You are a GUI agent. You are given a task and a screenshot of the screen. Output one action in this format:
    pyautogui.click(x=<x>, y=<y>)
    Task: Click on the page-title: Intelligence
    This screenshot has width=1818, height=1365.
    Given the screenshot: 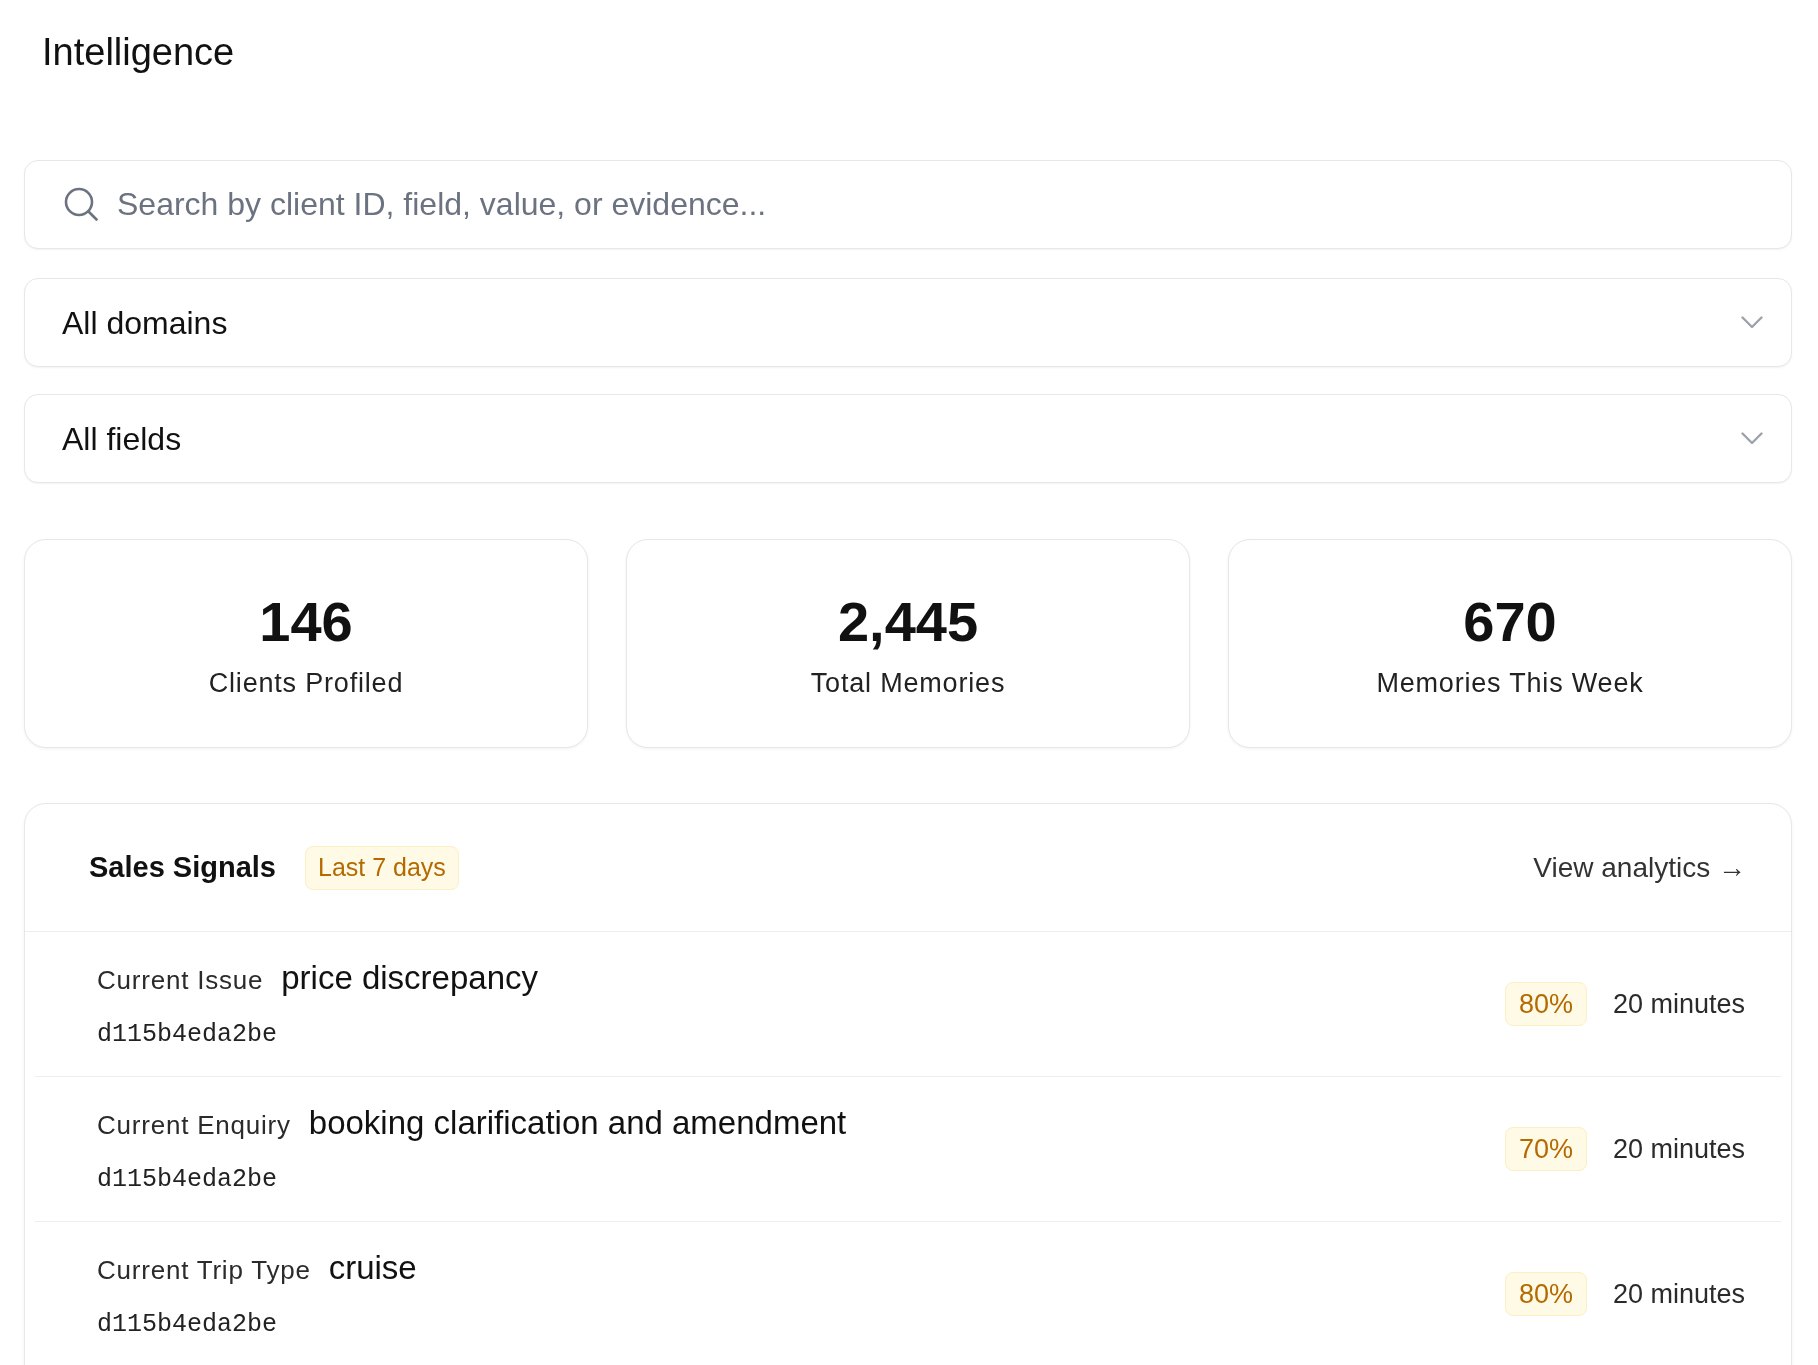 What is the action you would take?
    pyautogui.click(x=138, y=52)
    